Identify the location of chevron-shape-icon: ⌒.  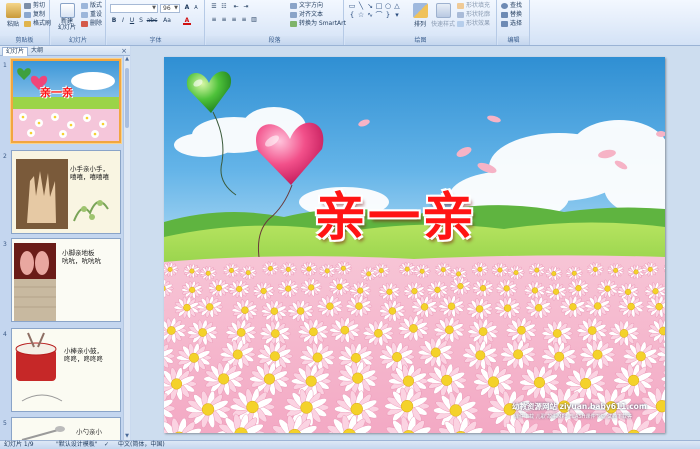
(379, 15).